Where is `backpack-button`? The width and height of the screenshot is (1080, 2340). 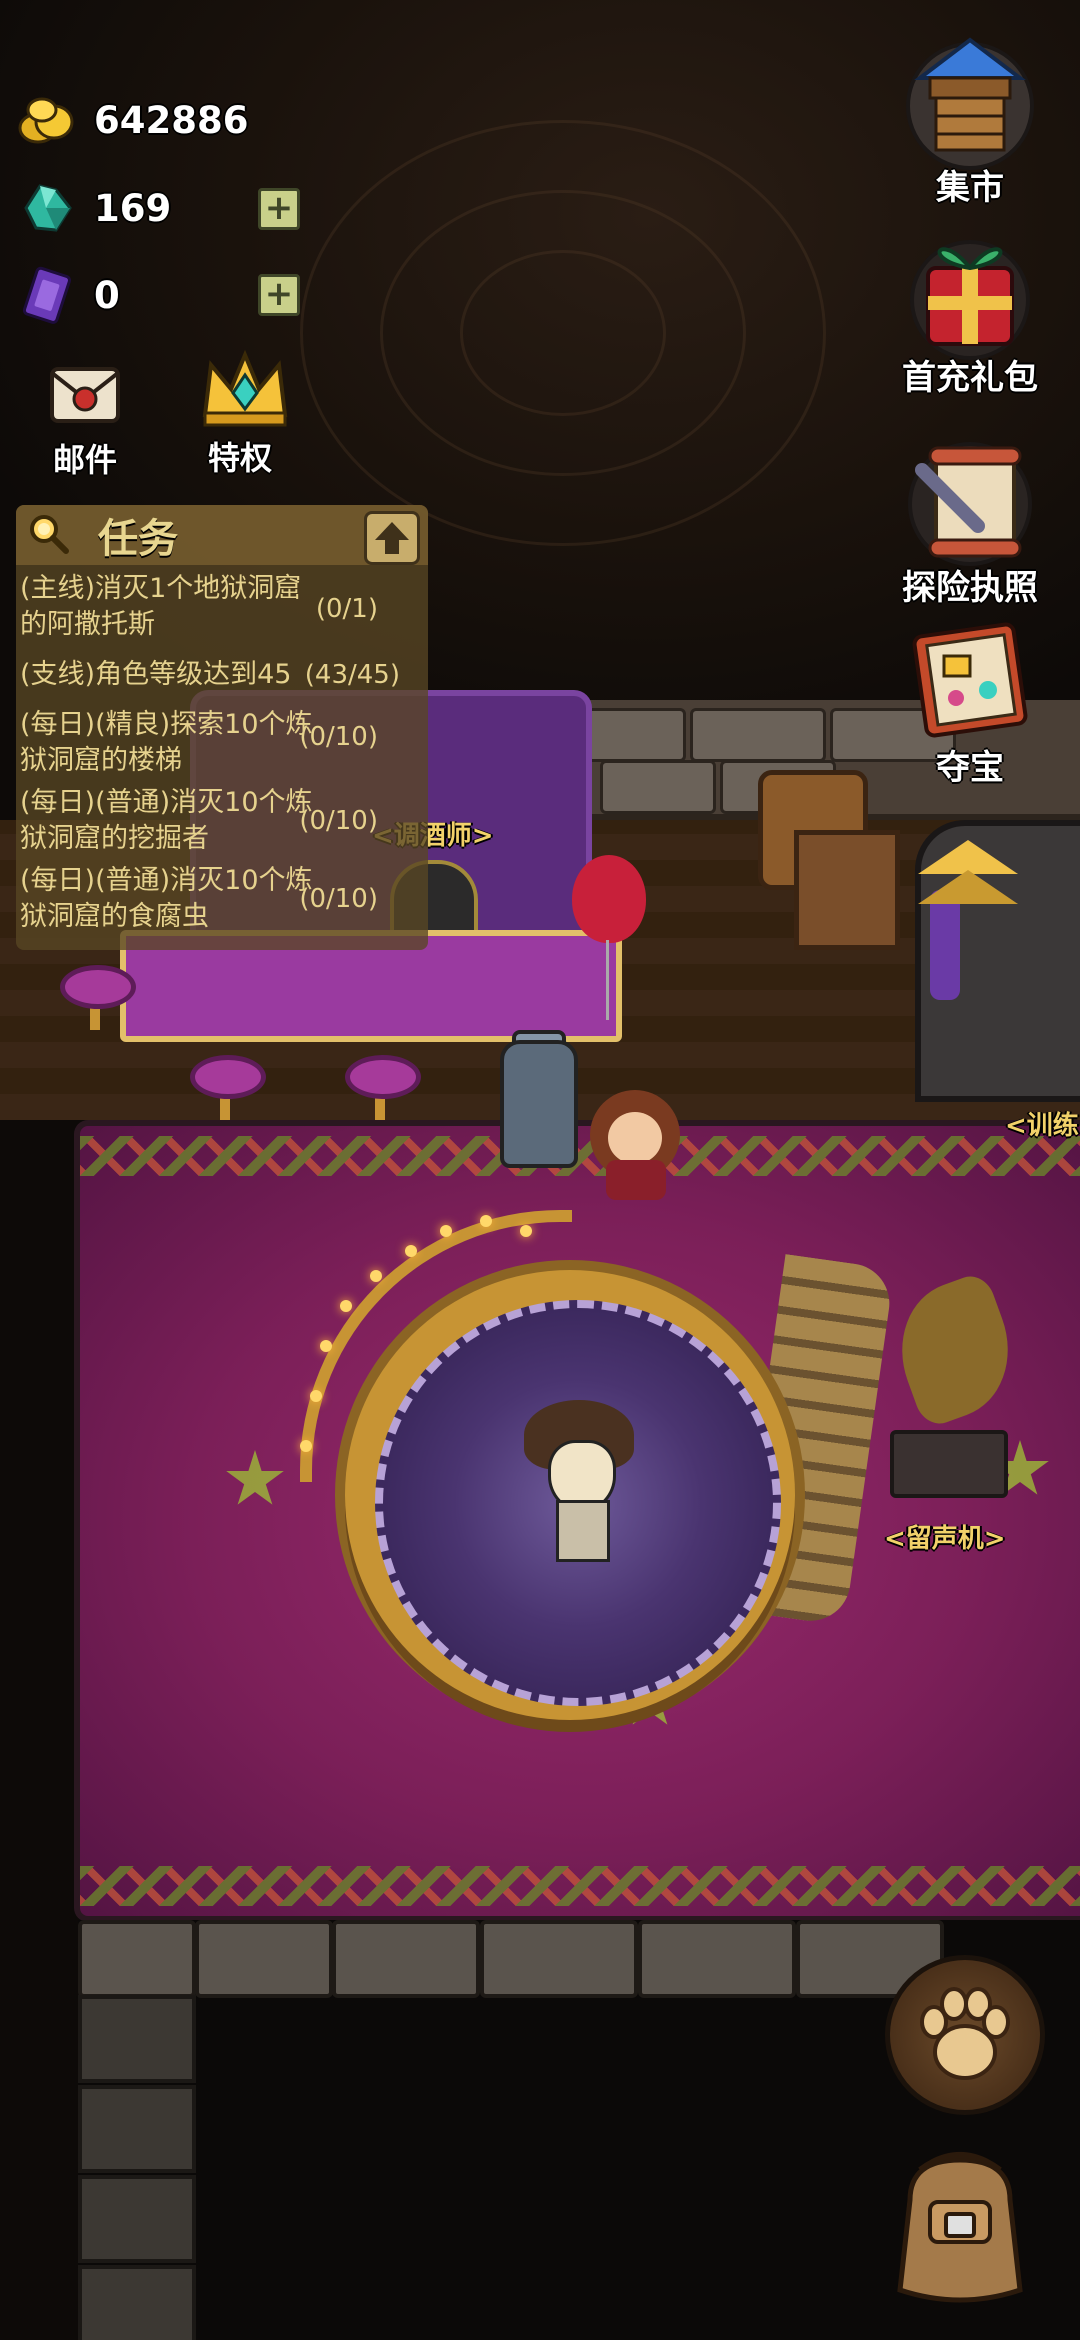
backpack-button is located at coordinates (960, 2225).